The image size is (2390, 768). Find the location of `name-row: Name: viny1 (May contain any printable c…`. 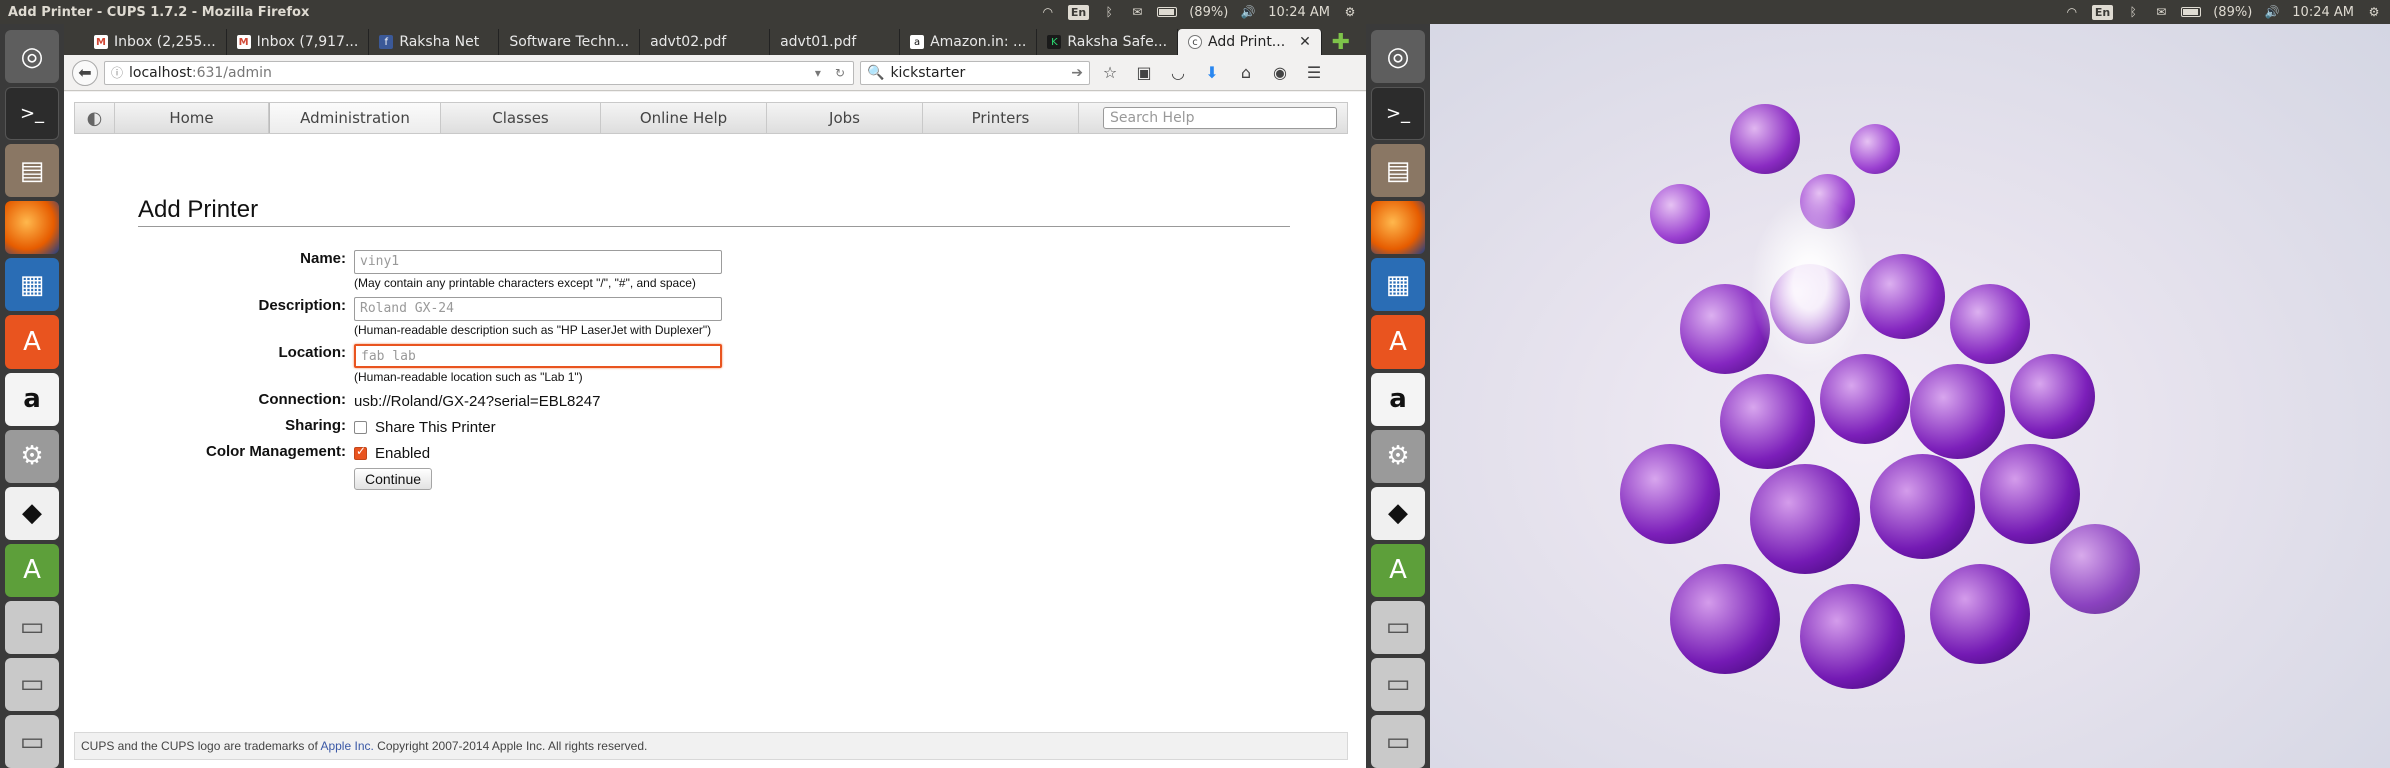

name-row: Name: viny1 (May contain any printable c… is located at coordinates (546, 270).